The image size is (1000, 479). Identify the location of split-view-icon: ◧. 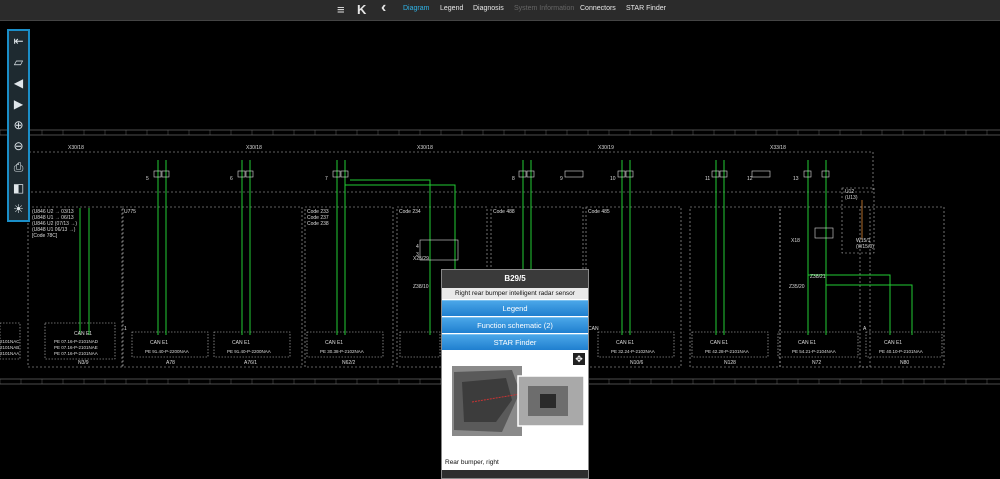
(18, 188).